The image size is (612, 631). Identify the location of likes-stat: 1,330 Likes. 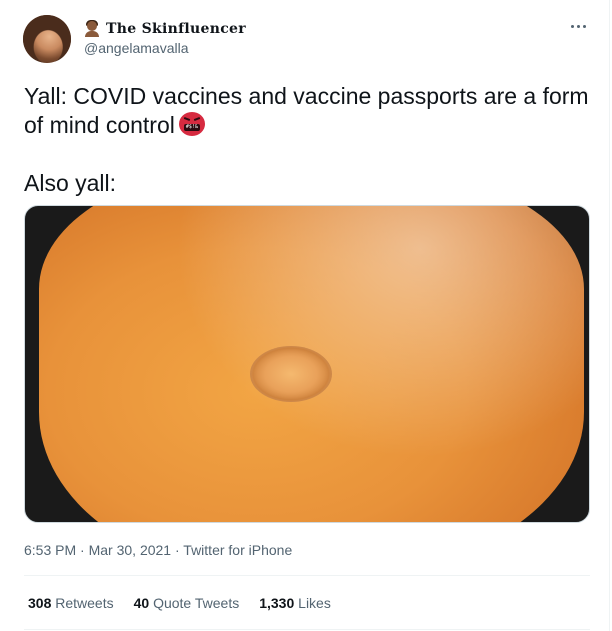
(295, 603).